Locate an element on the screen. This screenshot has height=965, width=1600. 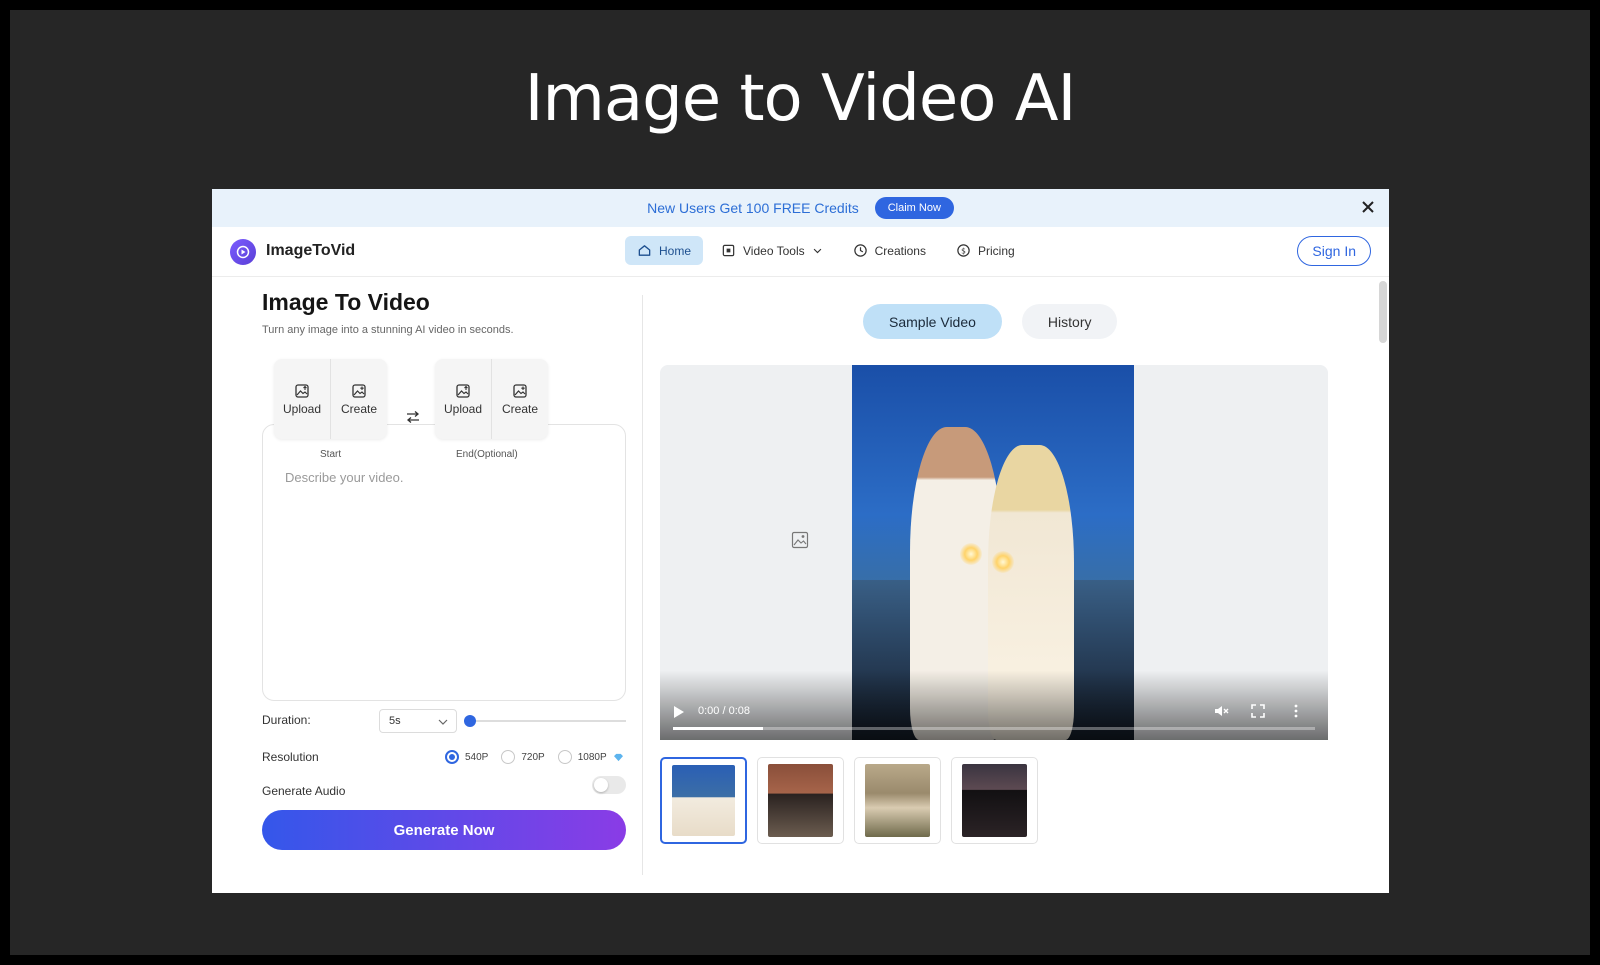
duration-slider-track is located at coordinates (548, 721).